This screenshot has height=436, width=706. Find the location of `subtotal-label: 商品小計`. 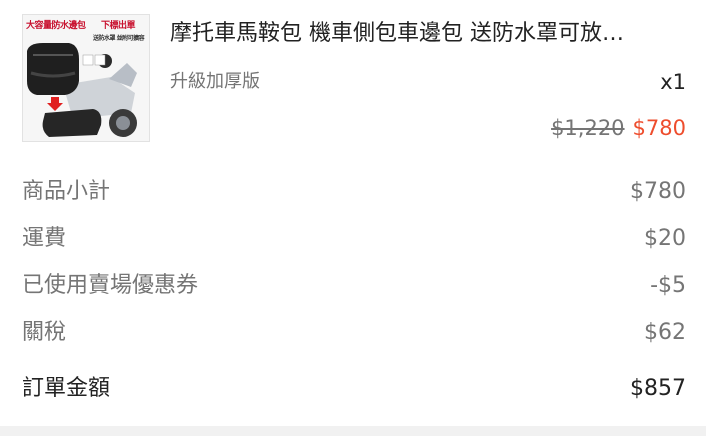

subtotal-label: 商品小計 is located at coordinates (66, 191).